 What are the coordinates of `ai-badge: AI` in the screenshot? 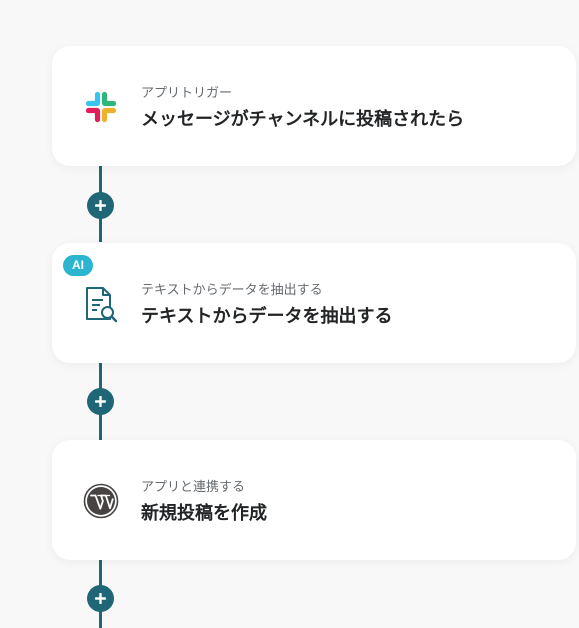 It's located at (78, 265).